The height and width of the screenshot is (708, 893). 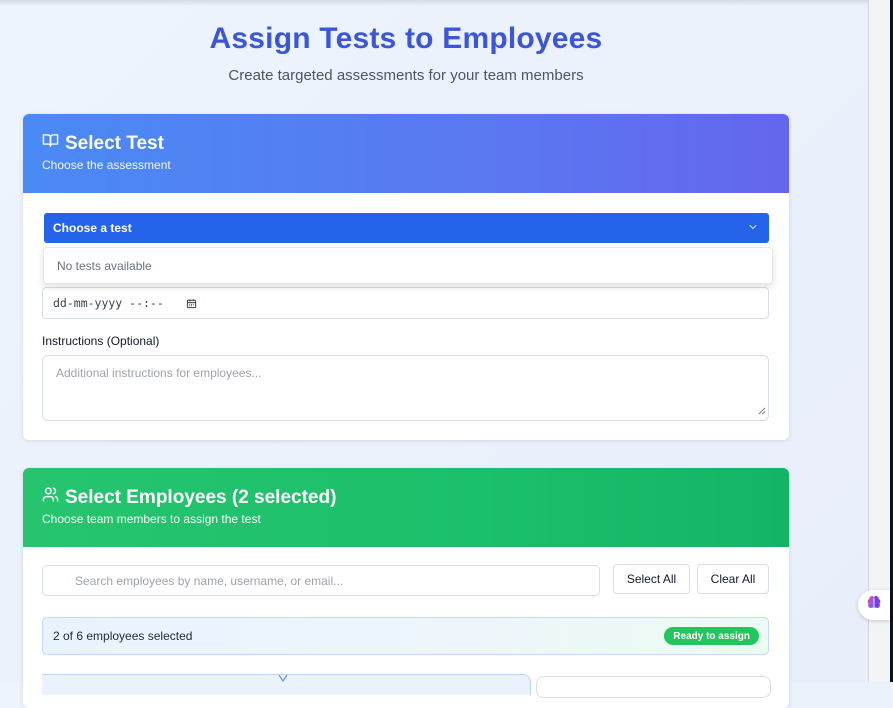 I want to click on test-select-dropdown: Choose a test, so click(x=406, y=228).